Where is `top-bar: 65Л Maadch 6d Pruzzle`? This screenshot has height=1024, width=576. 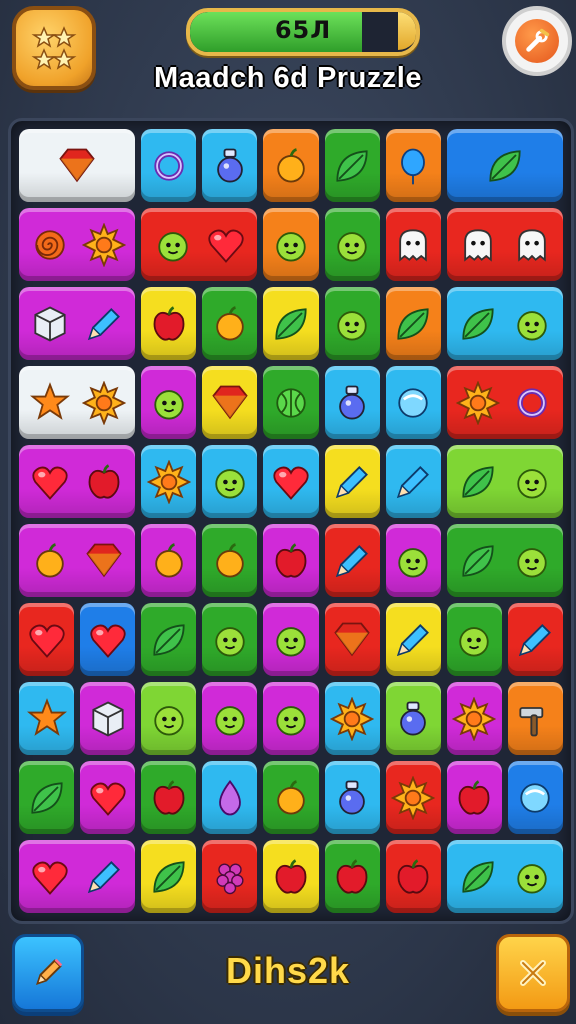
top-bar: 65Л Maadch 6d Pruzzle is located at coordinates (288, 55).